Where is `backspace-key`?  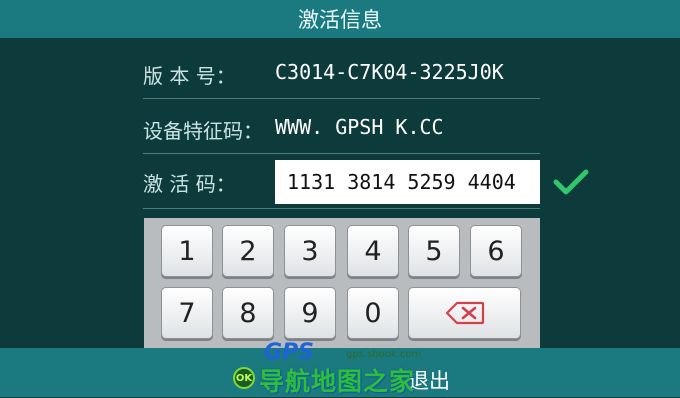
backspace-key is located at coordinates (464, 313).